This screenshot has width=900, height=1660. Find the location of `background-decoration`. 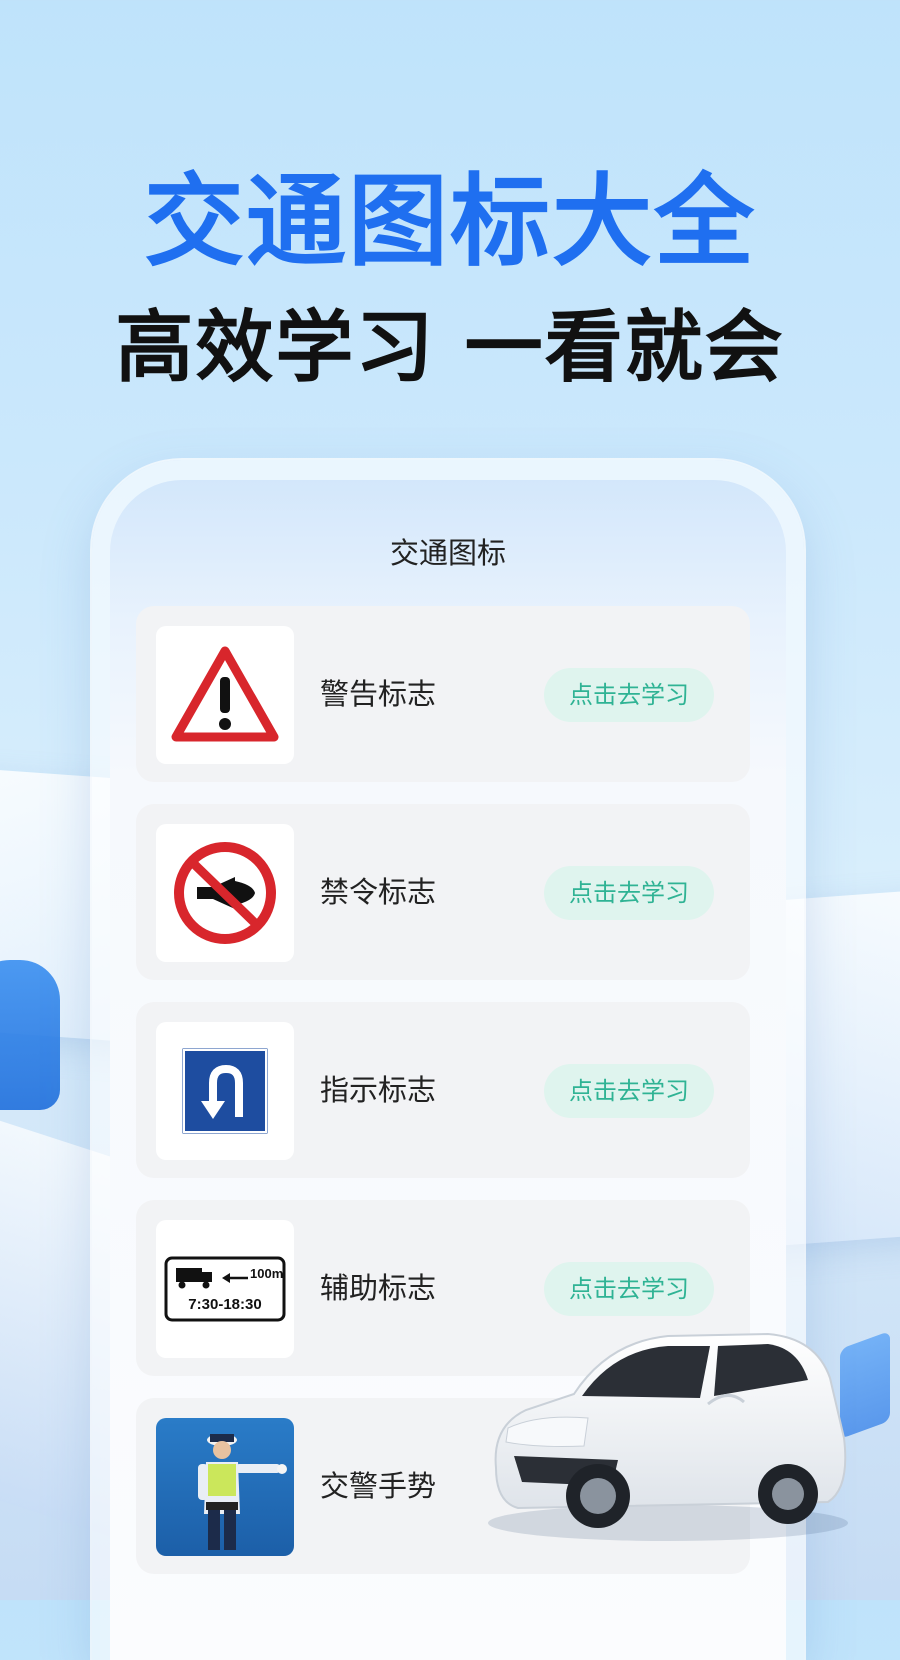

background-decoration is located at coordinates (30, 1035).